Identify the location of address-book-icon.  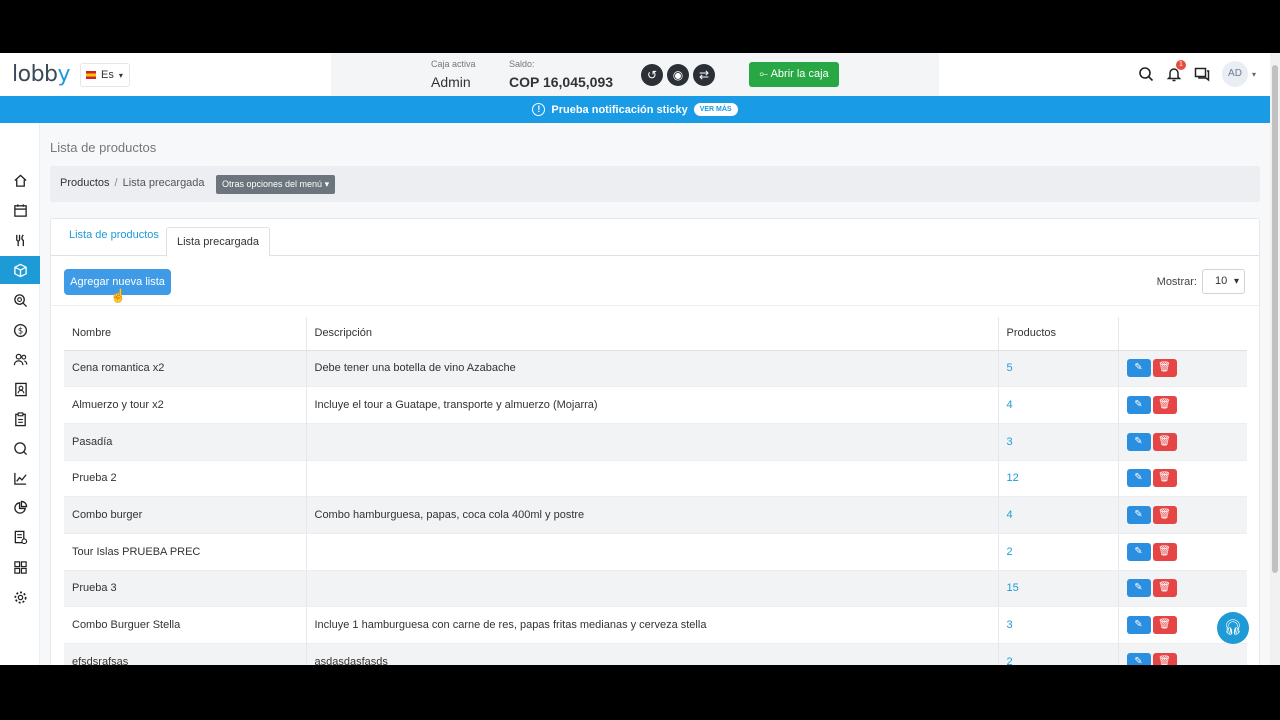
(20, 389).